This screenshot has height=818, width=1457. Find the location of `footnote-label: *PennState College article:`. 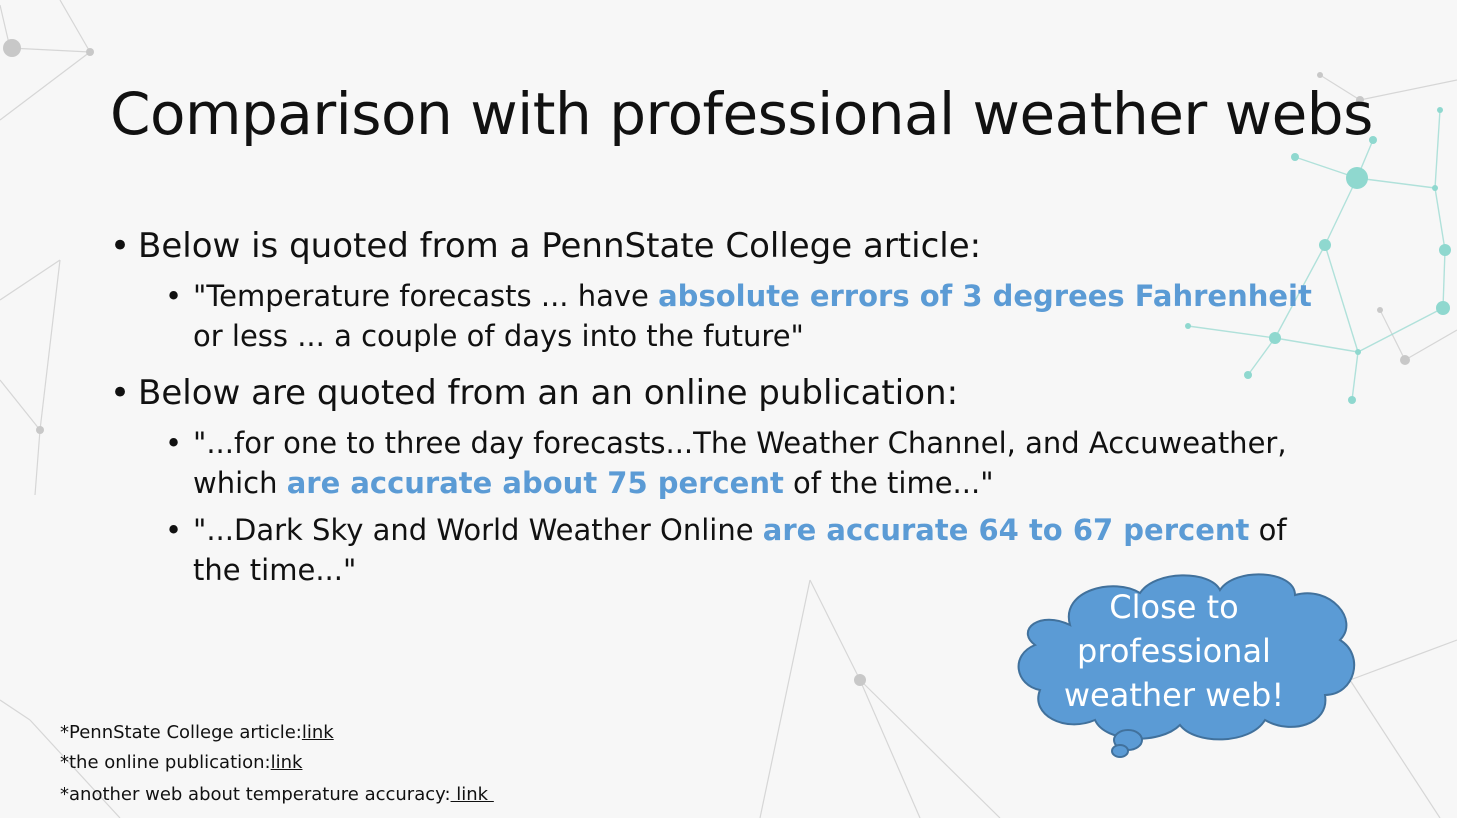

footnote-label: *PennState College article: is located at coordinates (181, 732).